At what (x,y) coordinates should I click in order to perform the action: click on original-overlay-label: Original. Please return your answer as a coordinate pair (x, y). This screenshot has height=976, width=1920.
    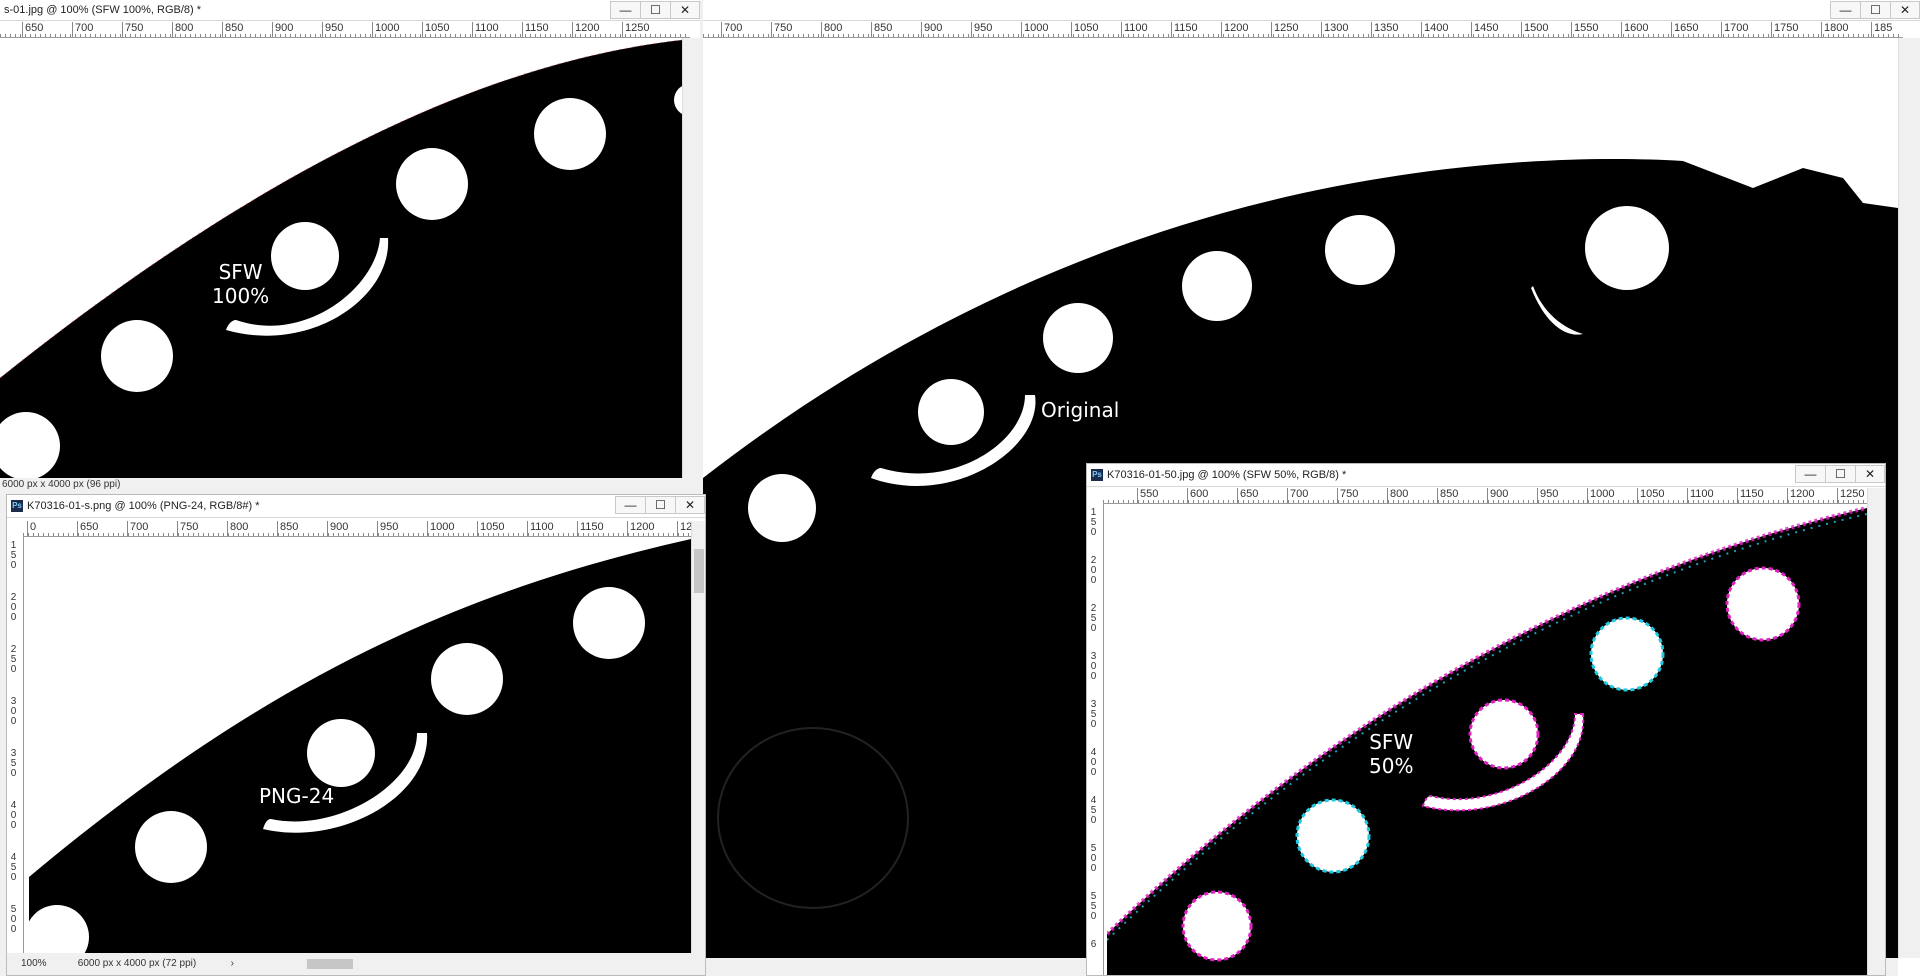
    Looking at the image, I should click on (1080, 410).